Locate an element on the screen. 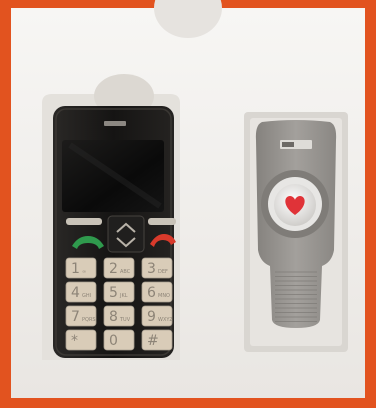  keypad-key-sub-label: WXYZ is located at coordinates (165, 320).